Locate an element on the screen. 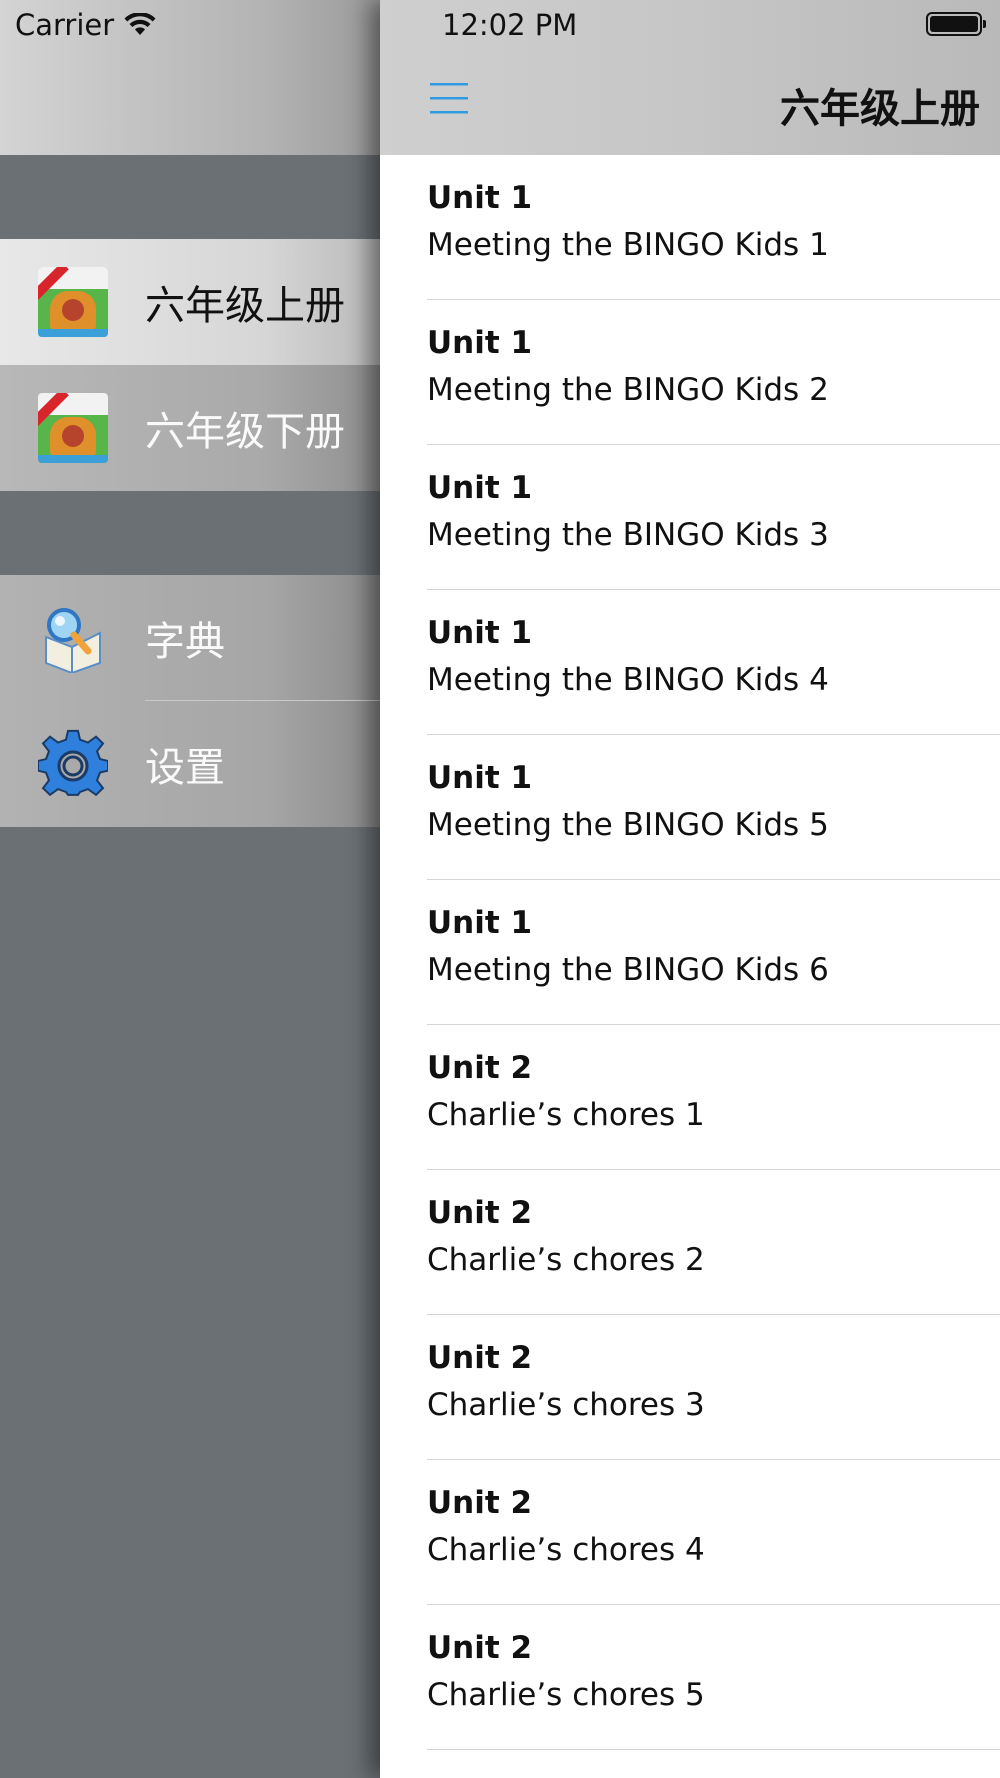  list-item: Unit 1 Meeting the BINGO Kids 2 is located at coordinates (690, 372).